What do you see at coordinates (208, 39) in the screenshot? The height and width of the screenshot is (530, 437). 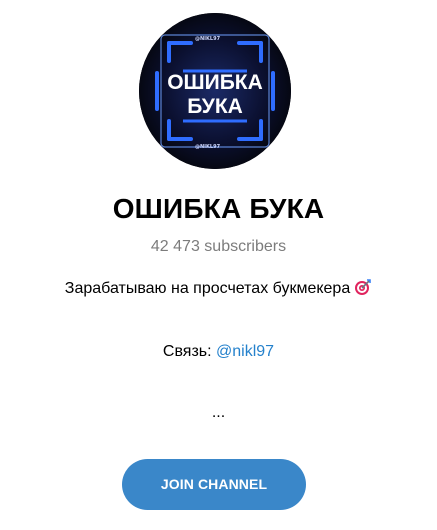 I see `avatar-frame-text-top: @NIKL97` at bounding box center [208, 39].